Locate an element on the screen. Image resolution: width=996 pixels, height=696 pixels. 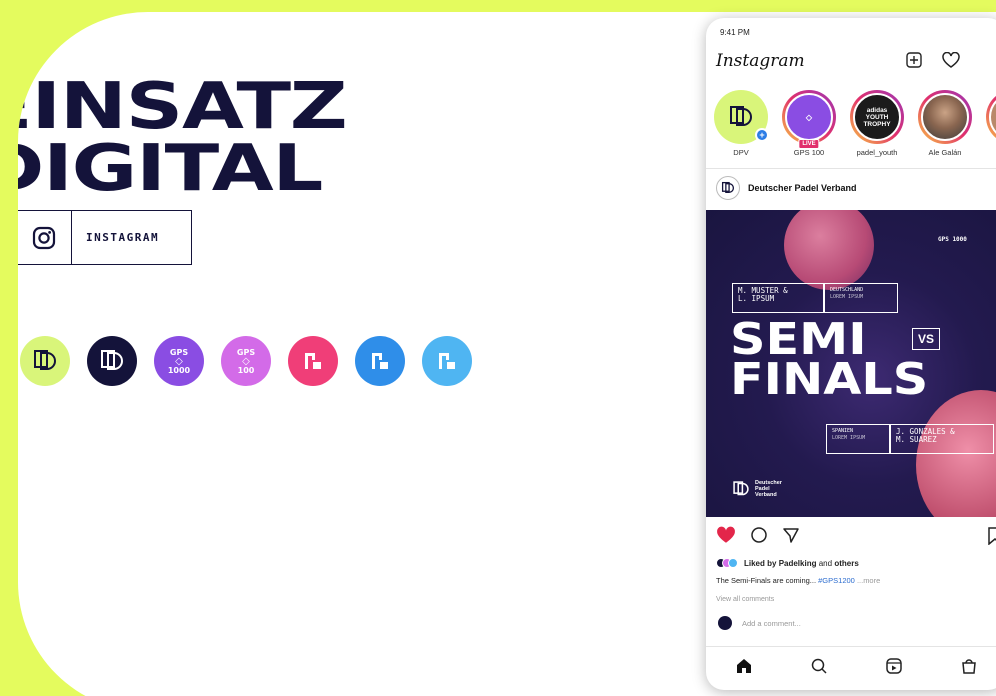
decorative-ball is located at coordinates (829, 250).